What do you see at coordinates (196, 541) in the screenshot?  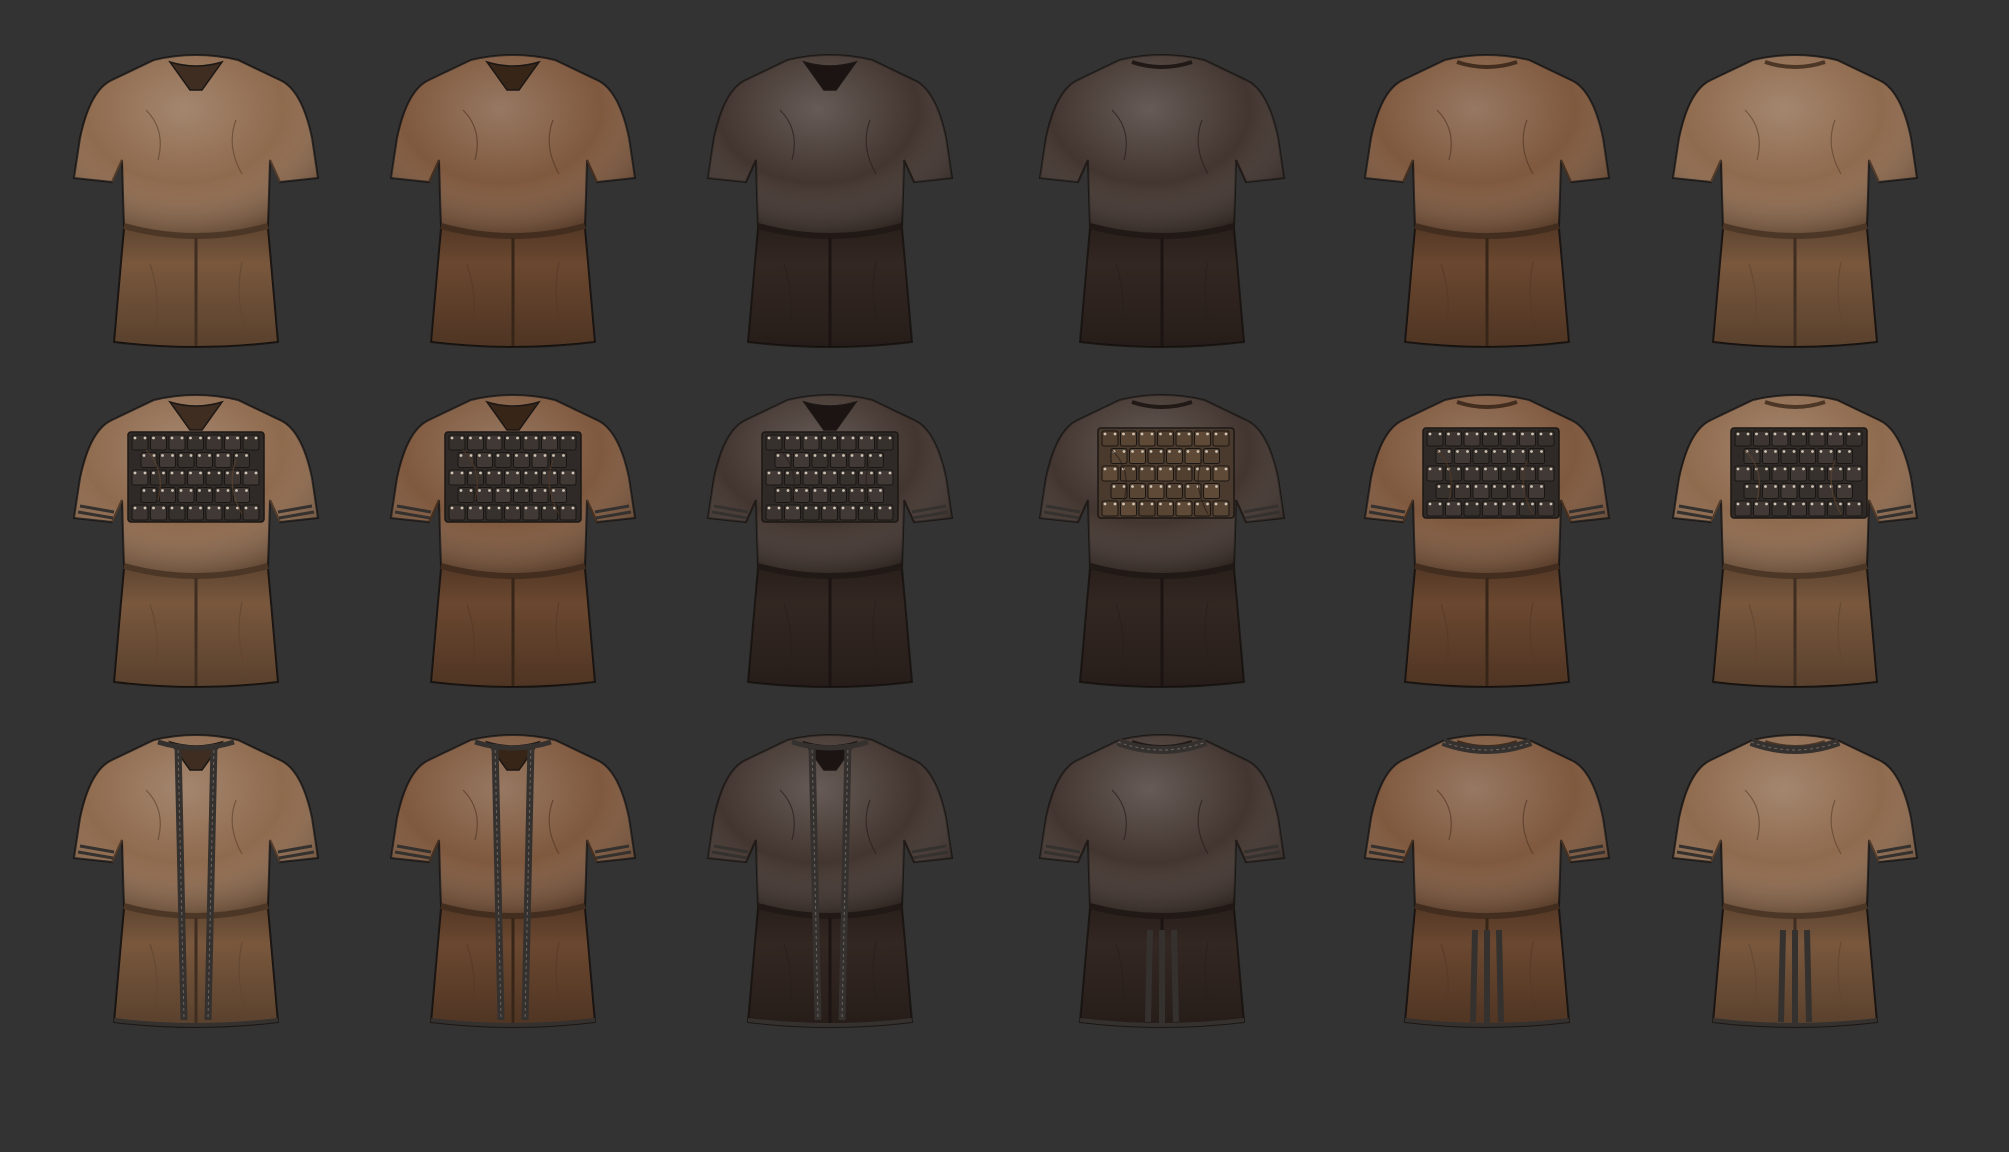 I see `tunic-r2-c1` at bounding box center [196, 541].